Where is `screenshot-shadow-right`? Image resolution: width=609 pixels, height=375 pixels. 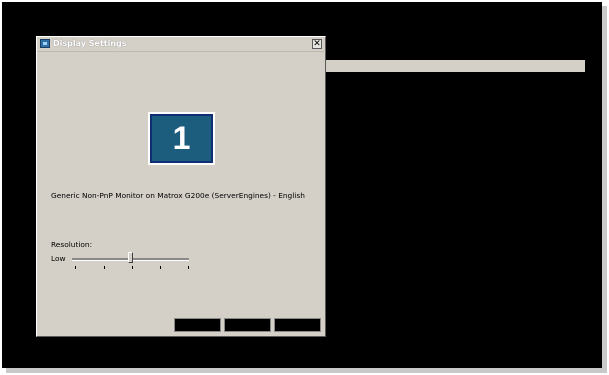 screenshot-shadow-right is located at coordinates (604, 189).